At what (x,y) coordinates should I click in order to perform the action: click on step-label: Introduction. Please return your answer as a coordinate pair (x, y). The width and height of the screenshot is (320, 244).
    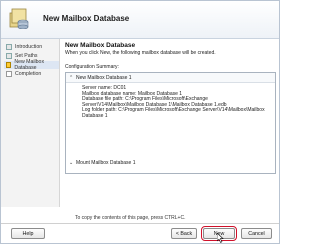
    Looking at the image, I should click on (29, 47).